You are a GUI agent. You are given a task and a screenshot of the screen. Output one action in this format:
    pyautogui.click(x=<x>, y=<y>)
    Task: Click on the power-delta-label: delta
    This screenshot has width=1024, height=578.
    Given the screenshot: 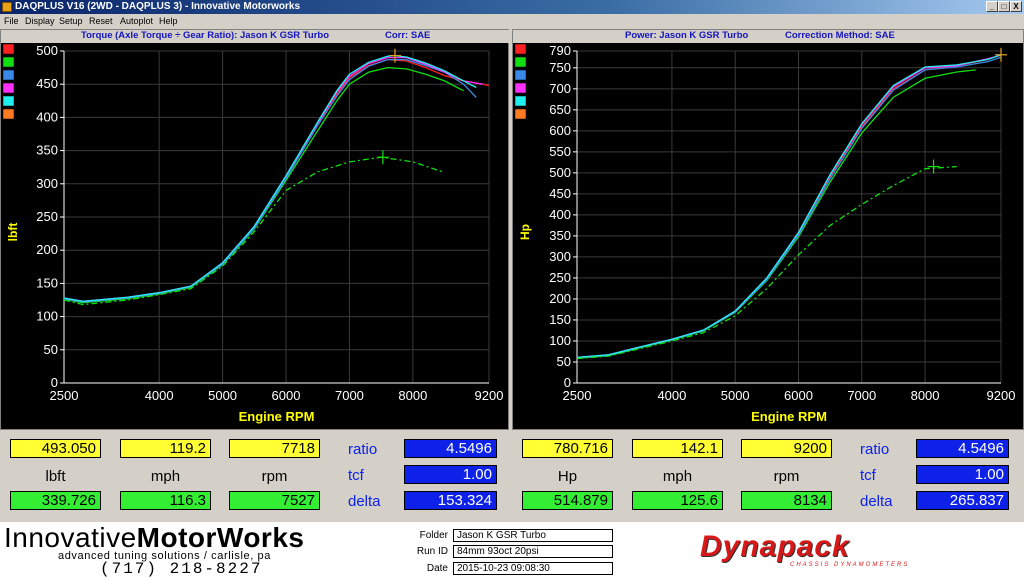 What is the action you would take?
    pyautogui.click(x=876, y=501)
    